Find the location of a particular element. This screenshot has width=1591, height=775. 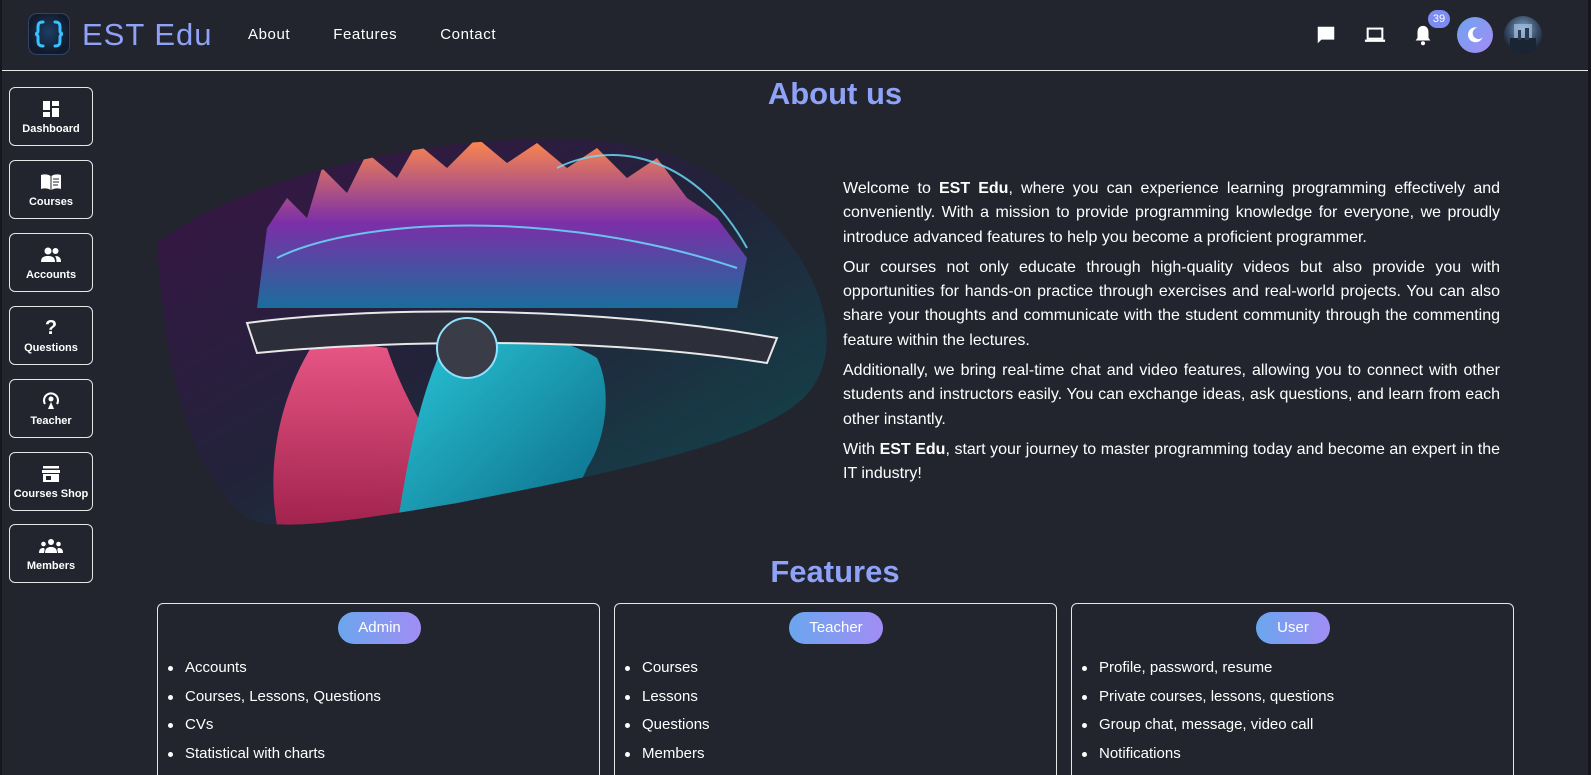

list-item: Courses is located at coordinates (667, 673).